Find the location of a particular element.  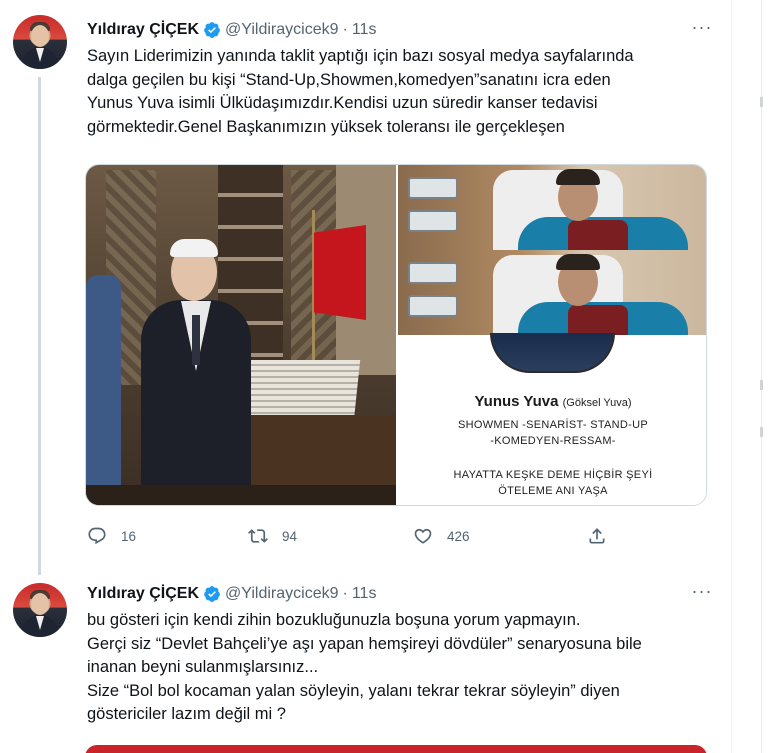

profile-tags-line: SHOWMEN -SENARİST- STAND-UP is located at coordinates (552, 425).